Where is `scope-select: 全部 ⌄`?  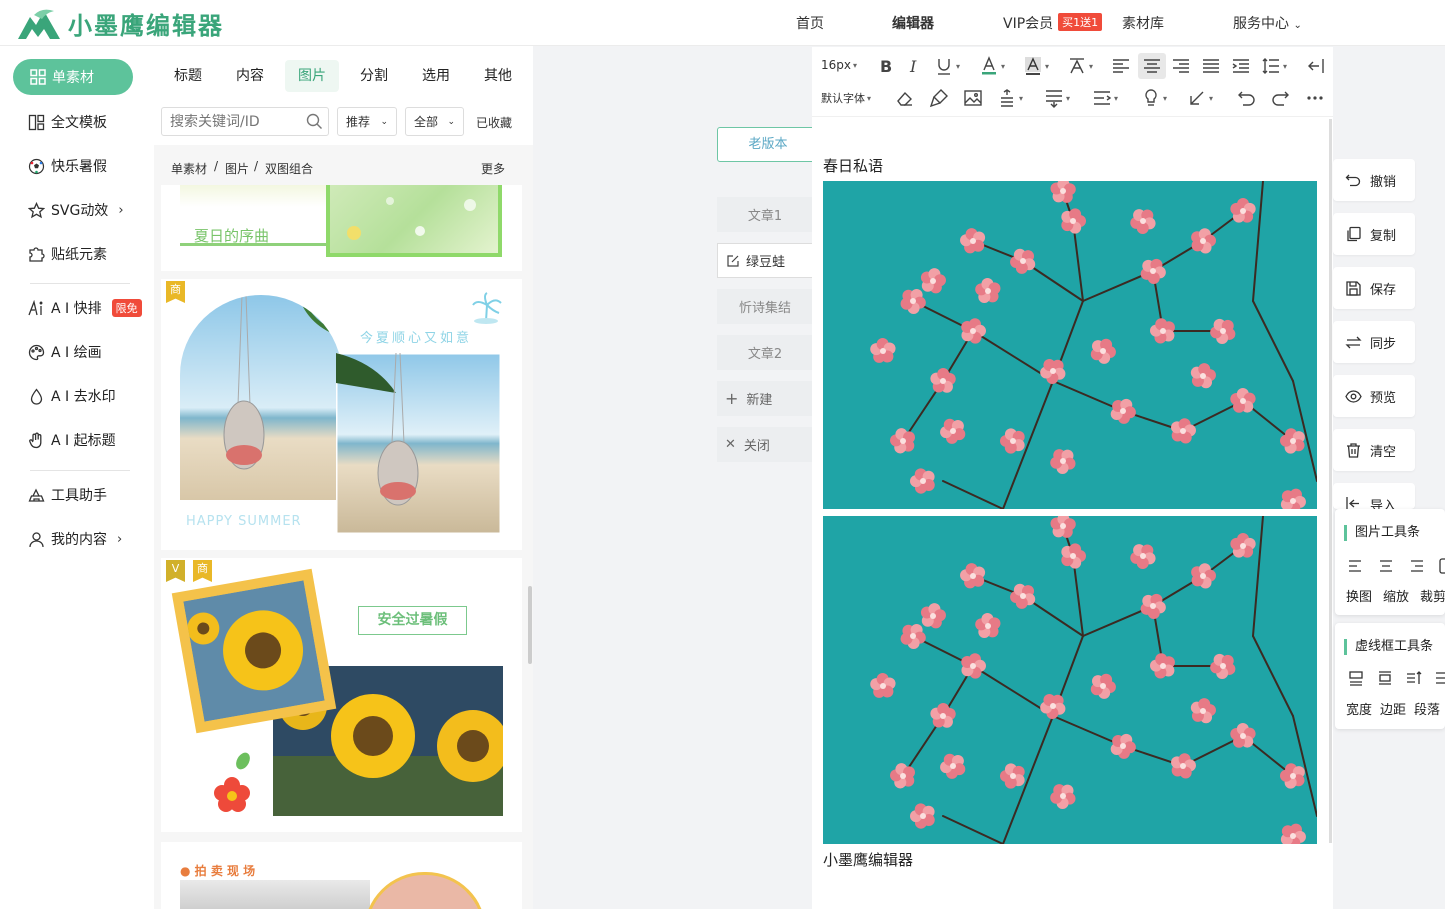
scope-select: 全部 ⌄ is located at coordinates (434, 121).